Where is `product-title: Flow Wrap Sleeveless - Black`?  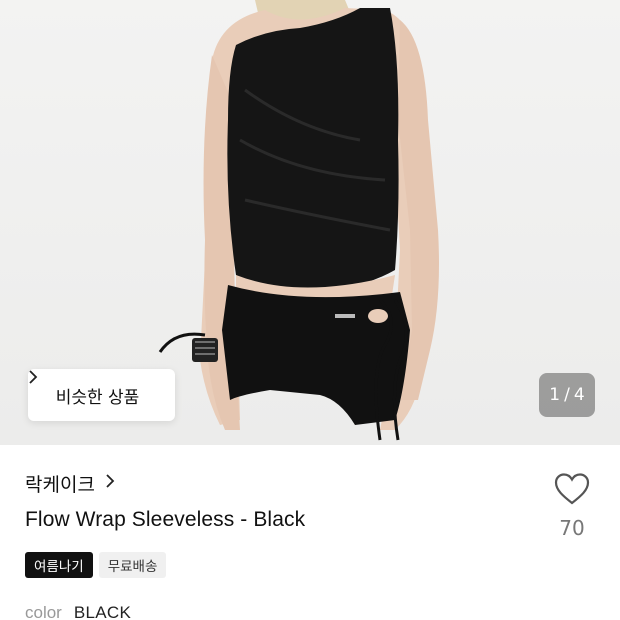 product-title: Flow Wrap Sleeveless - Black is located at coordinates (165, 519).